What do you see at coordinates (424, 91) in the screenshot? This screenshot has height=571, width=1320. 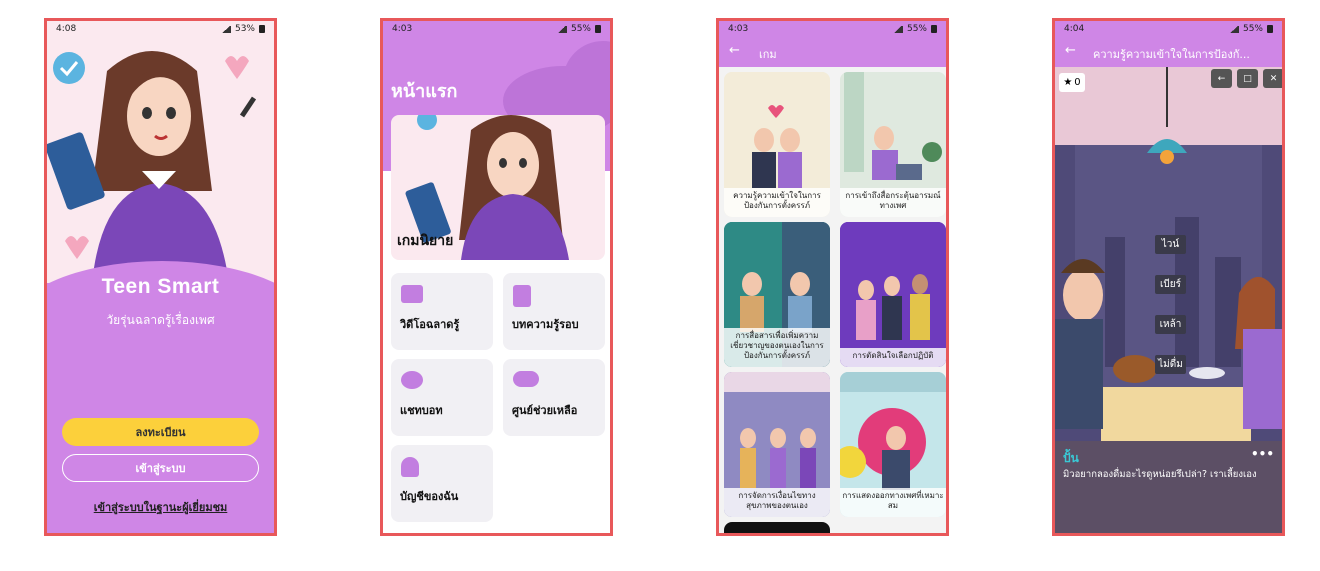 I see `page-title: หน้าแรก` at bounding box center [424, 91].